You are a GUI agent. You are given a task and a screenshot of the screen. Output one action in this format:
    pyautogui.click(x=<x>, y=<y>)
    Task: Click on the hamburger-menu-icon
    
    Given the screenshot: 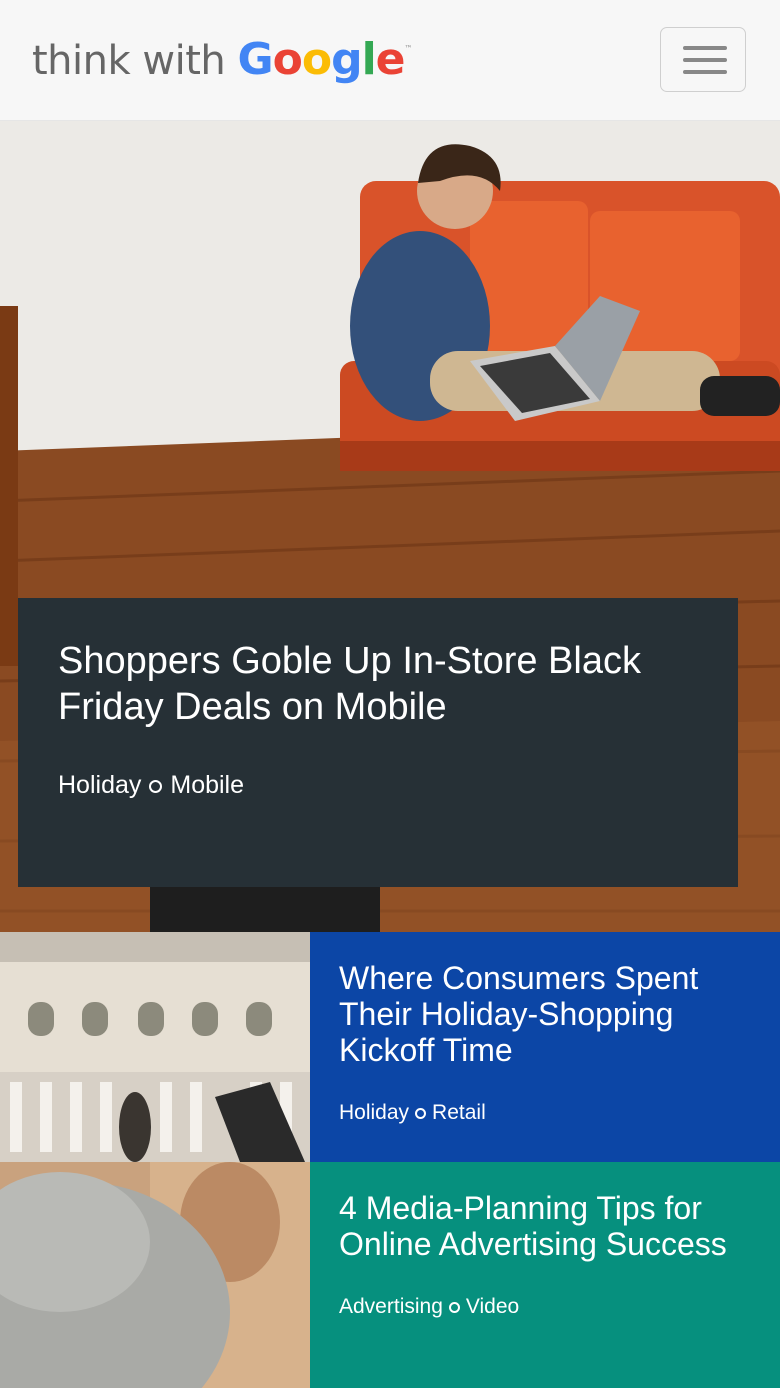 What is the action you would take?
    pyautogui.click(x=705, y=48)
    